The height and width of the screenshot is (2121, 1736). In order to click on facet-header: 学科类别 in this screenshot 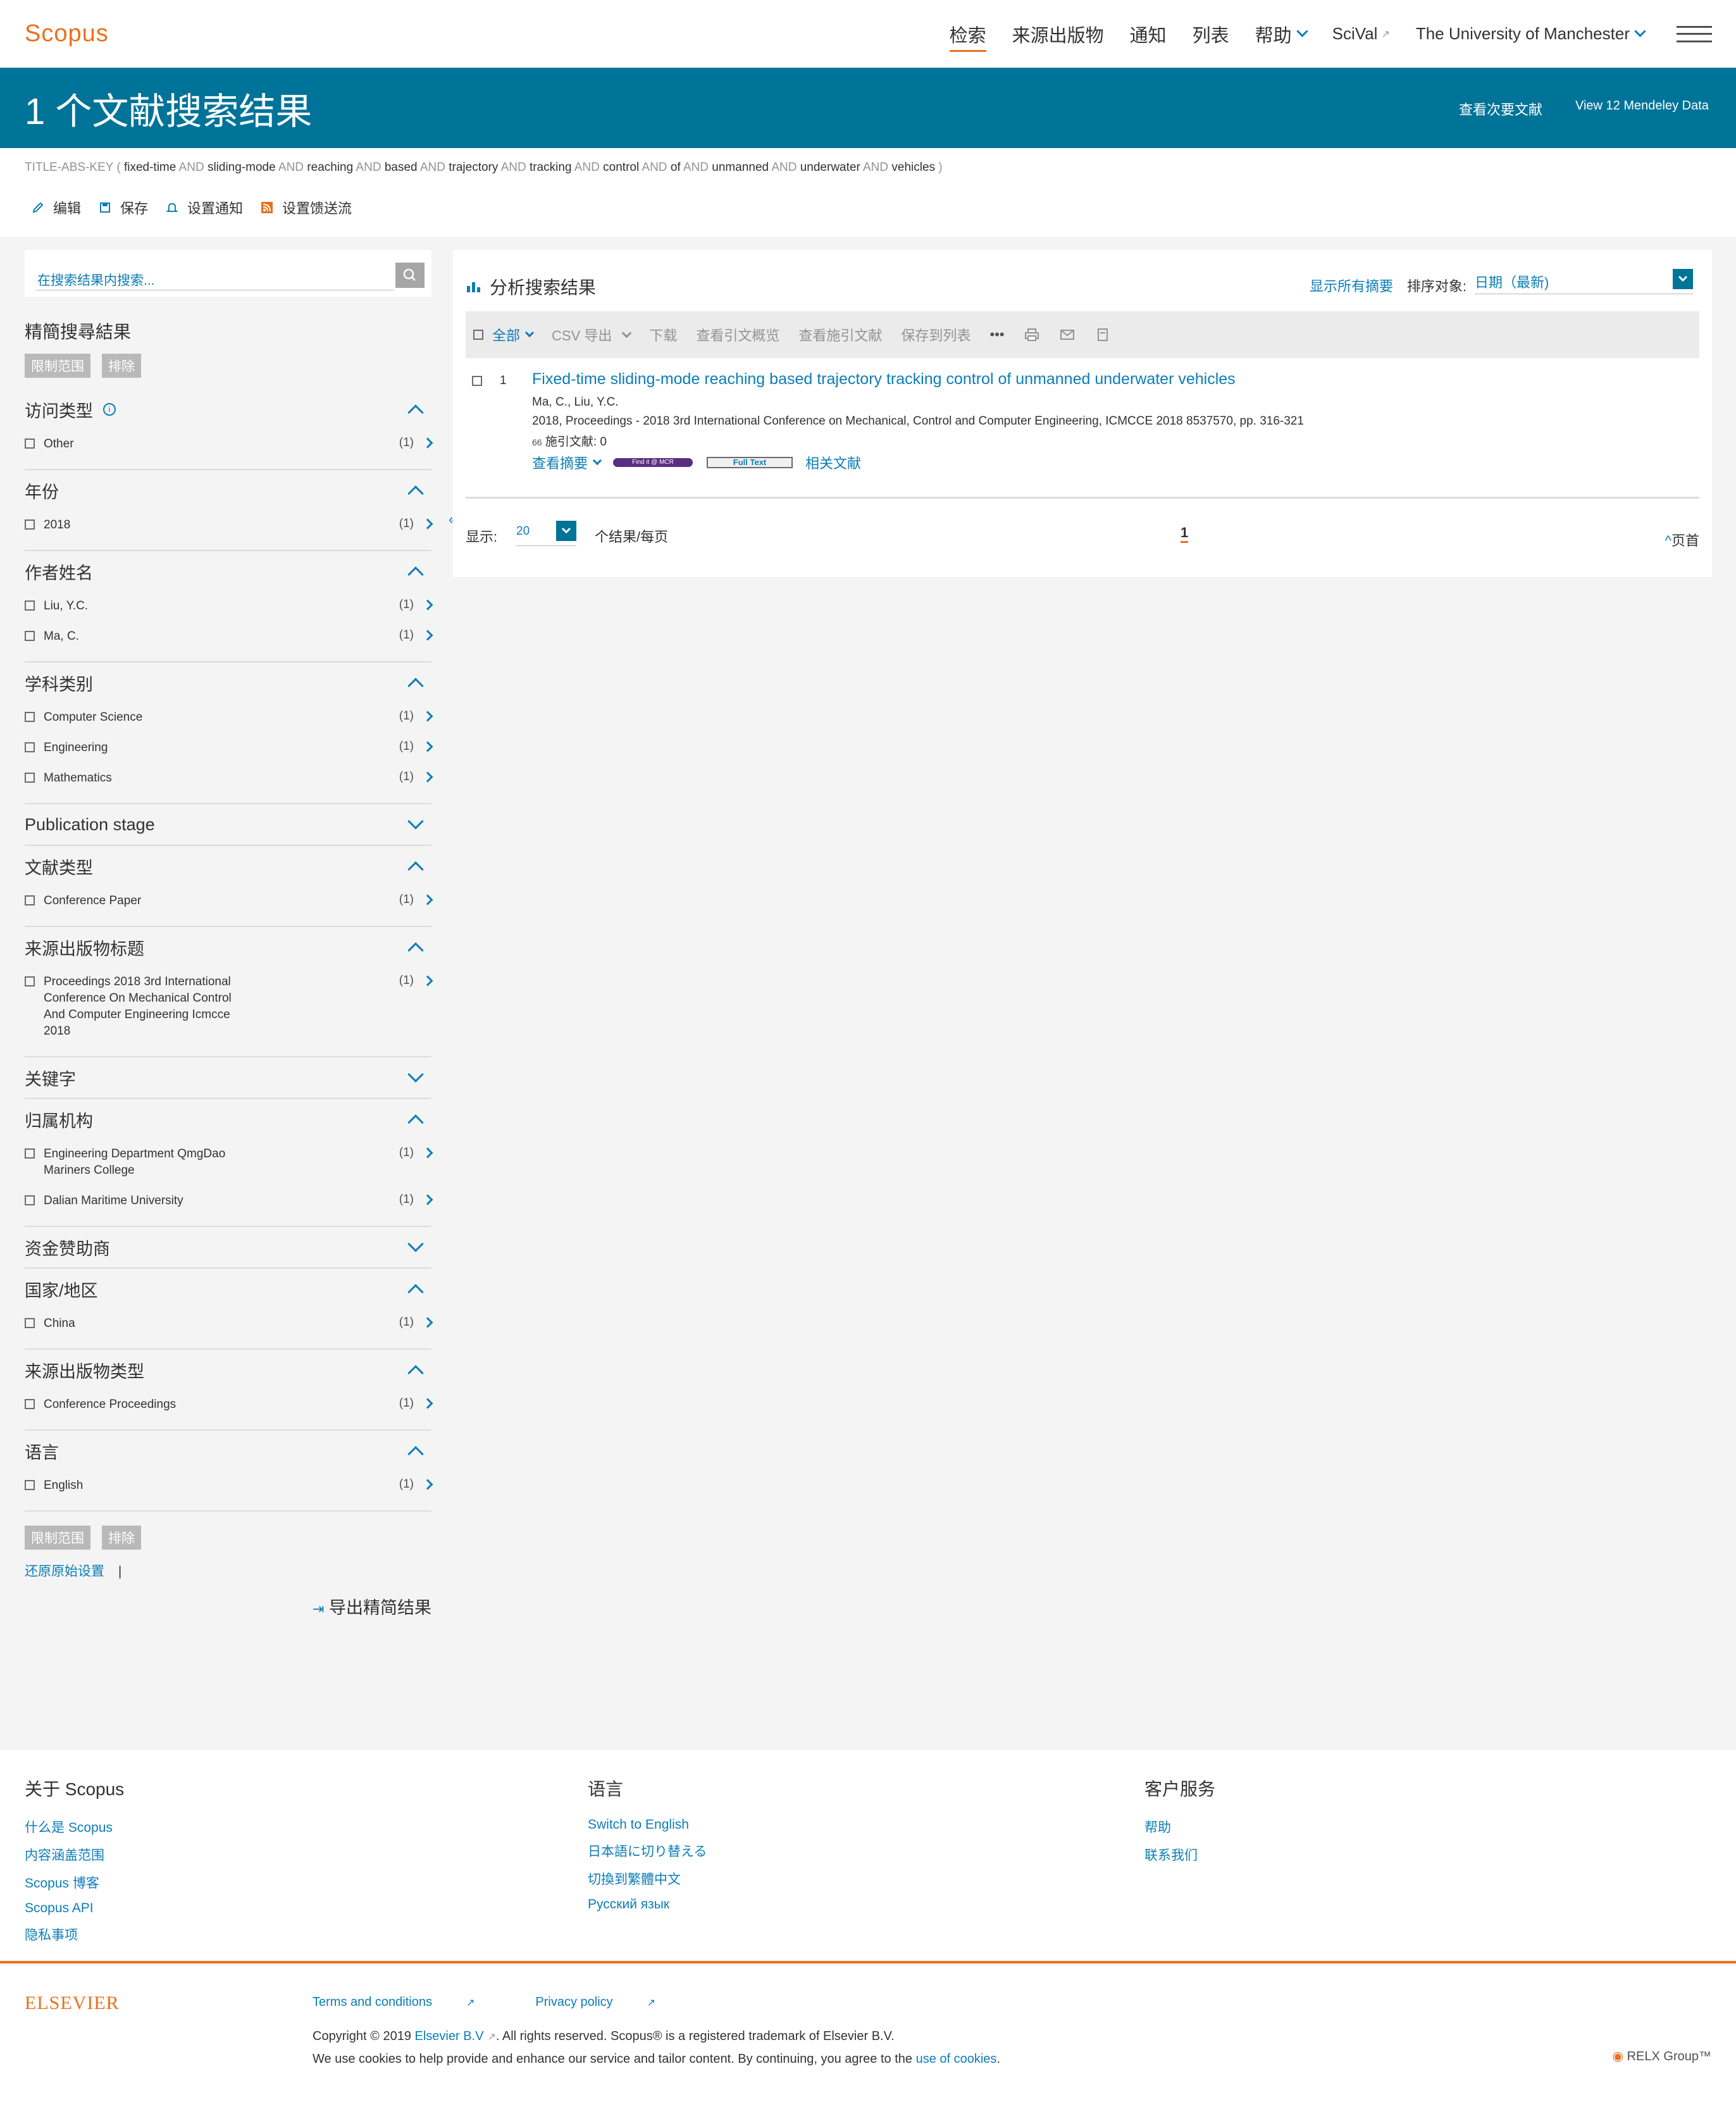, I will do `click(228, 683)`.